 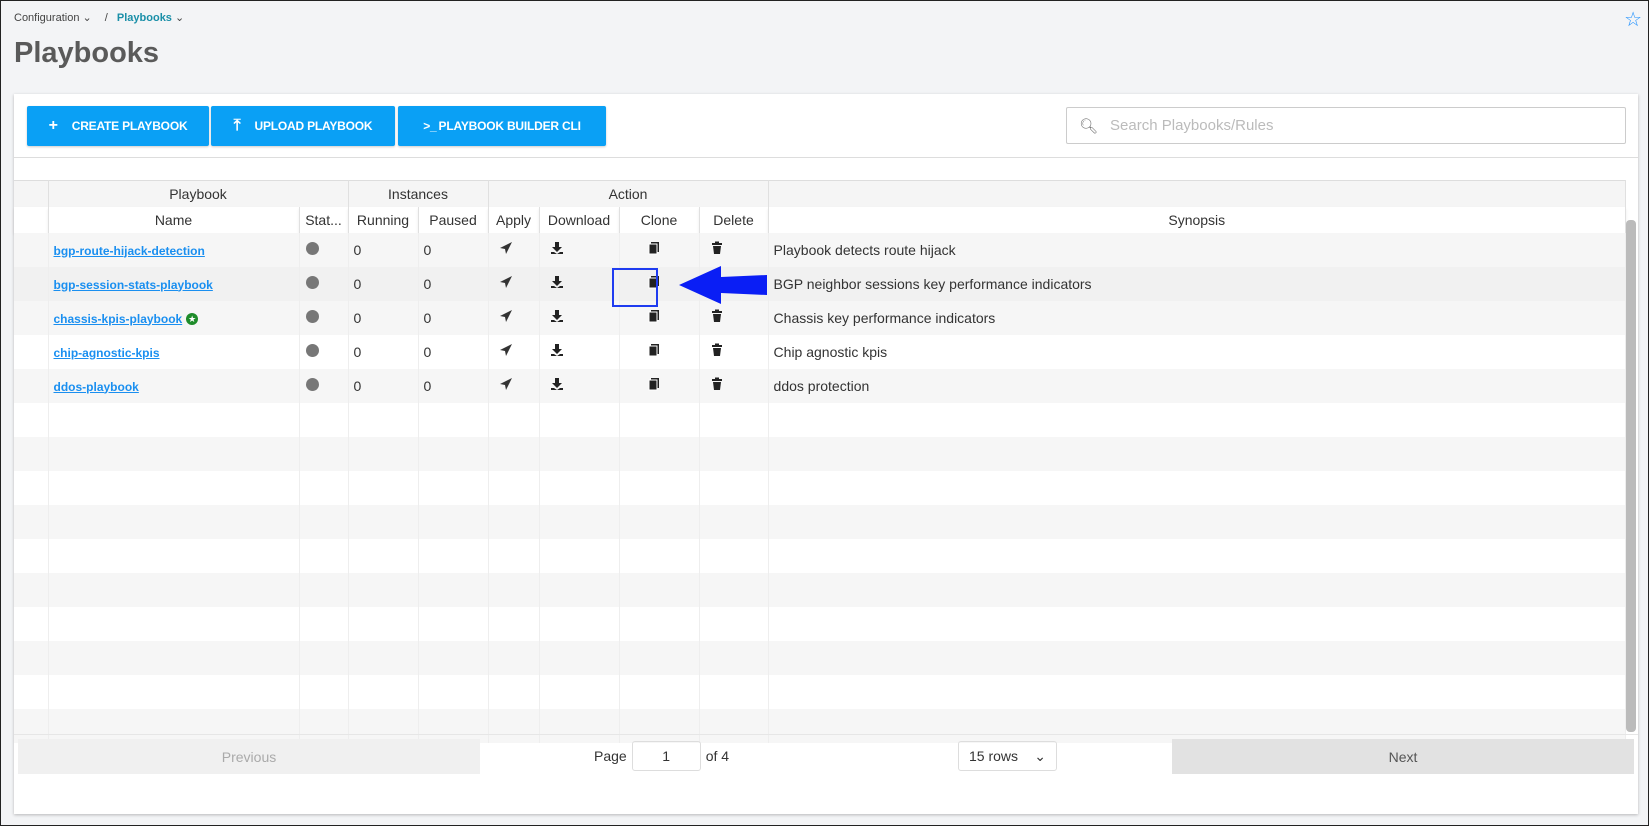 I want to click on playbook-builder-cli-label: PLAYBOOK BUILDER CLI, so click(x=509, y=126).